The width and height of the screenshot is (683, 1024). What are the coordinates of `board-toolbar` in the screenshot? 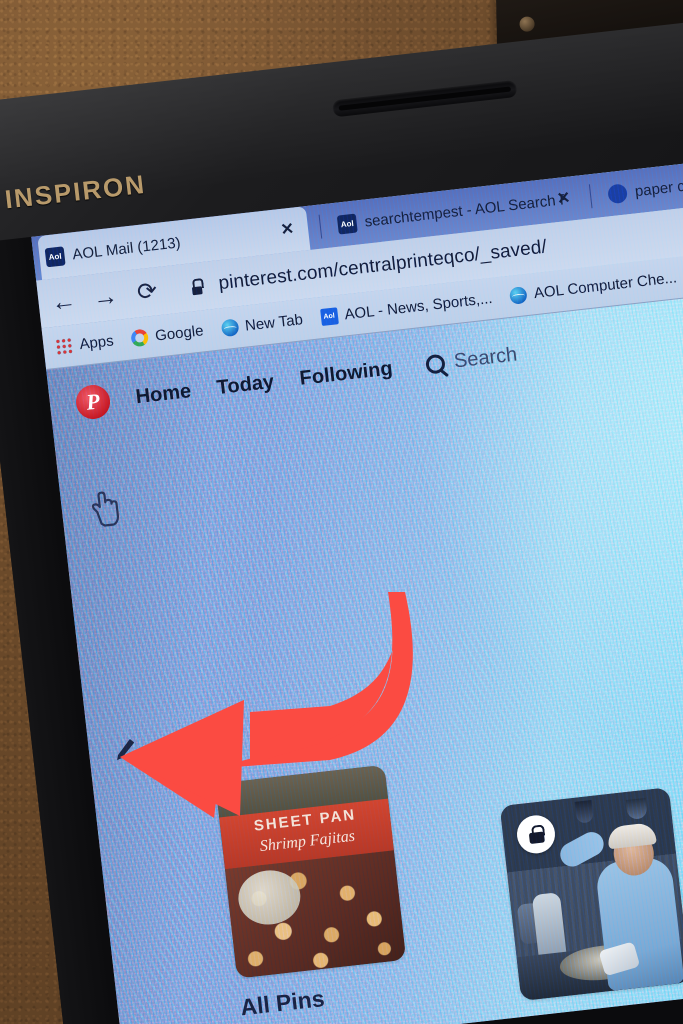 It's located at (158, 746).